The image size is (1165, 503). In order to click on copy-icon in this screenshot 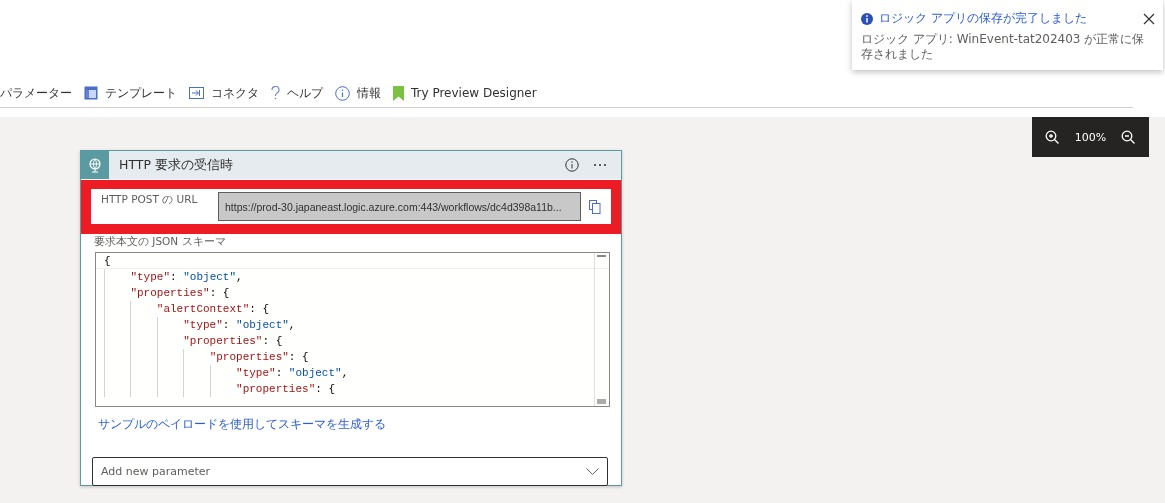, I will do `click(595, 206)`.